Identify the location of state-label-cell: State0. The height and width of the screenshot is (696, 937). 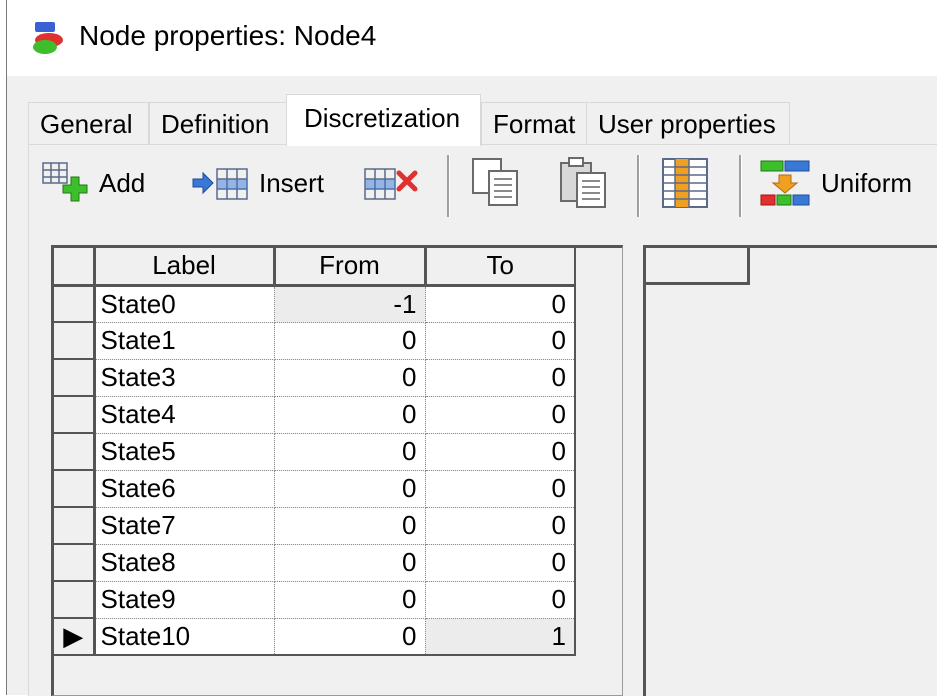
(184, 304).